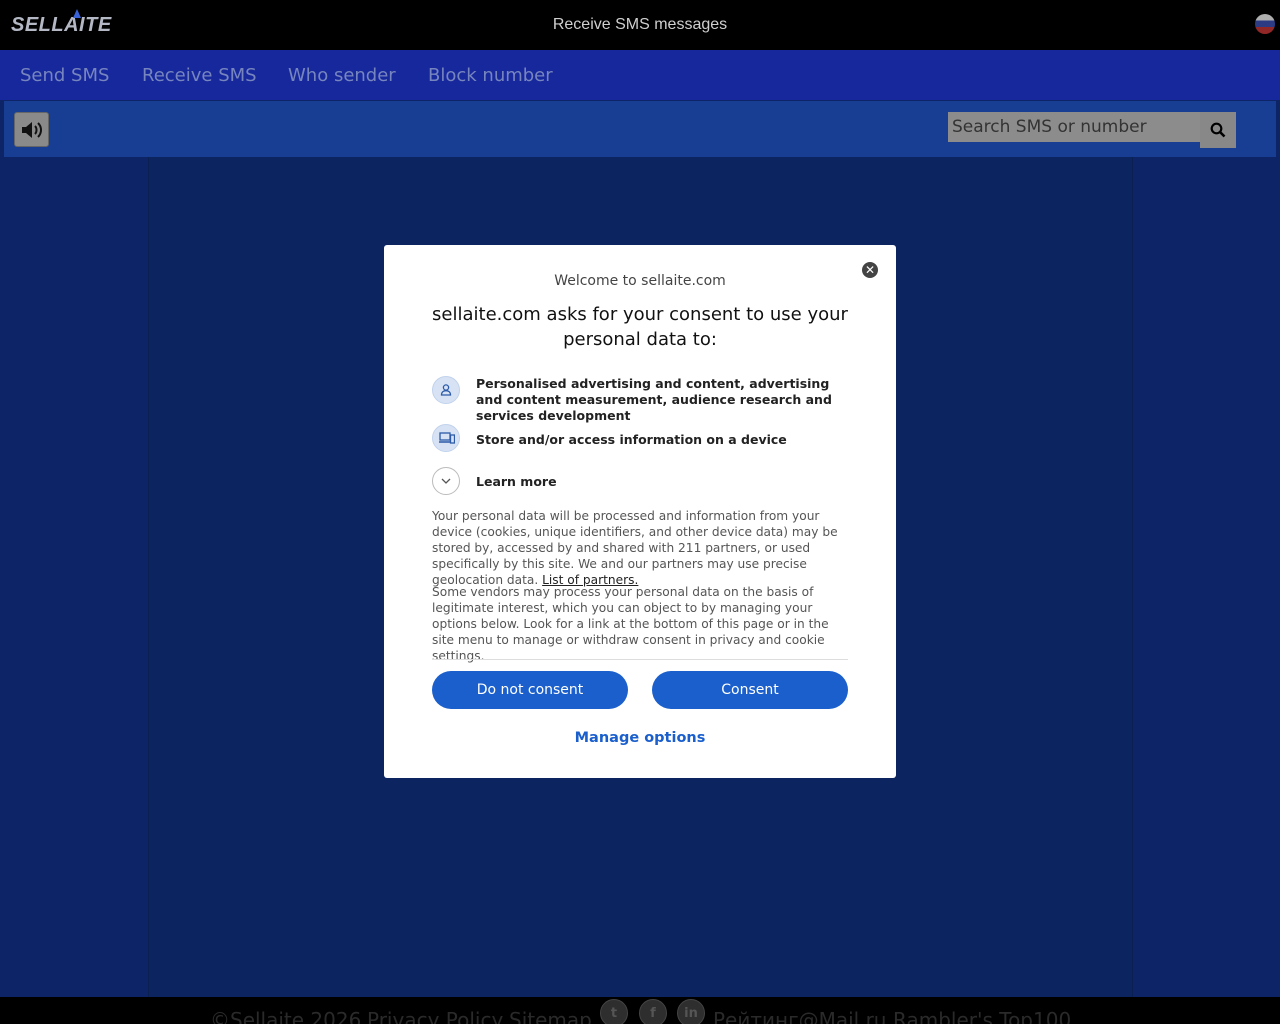  I want to click on twitter-icon: t, so click(614, 1011).